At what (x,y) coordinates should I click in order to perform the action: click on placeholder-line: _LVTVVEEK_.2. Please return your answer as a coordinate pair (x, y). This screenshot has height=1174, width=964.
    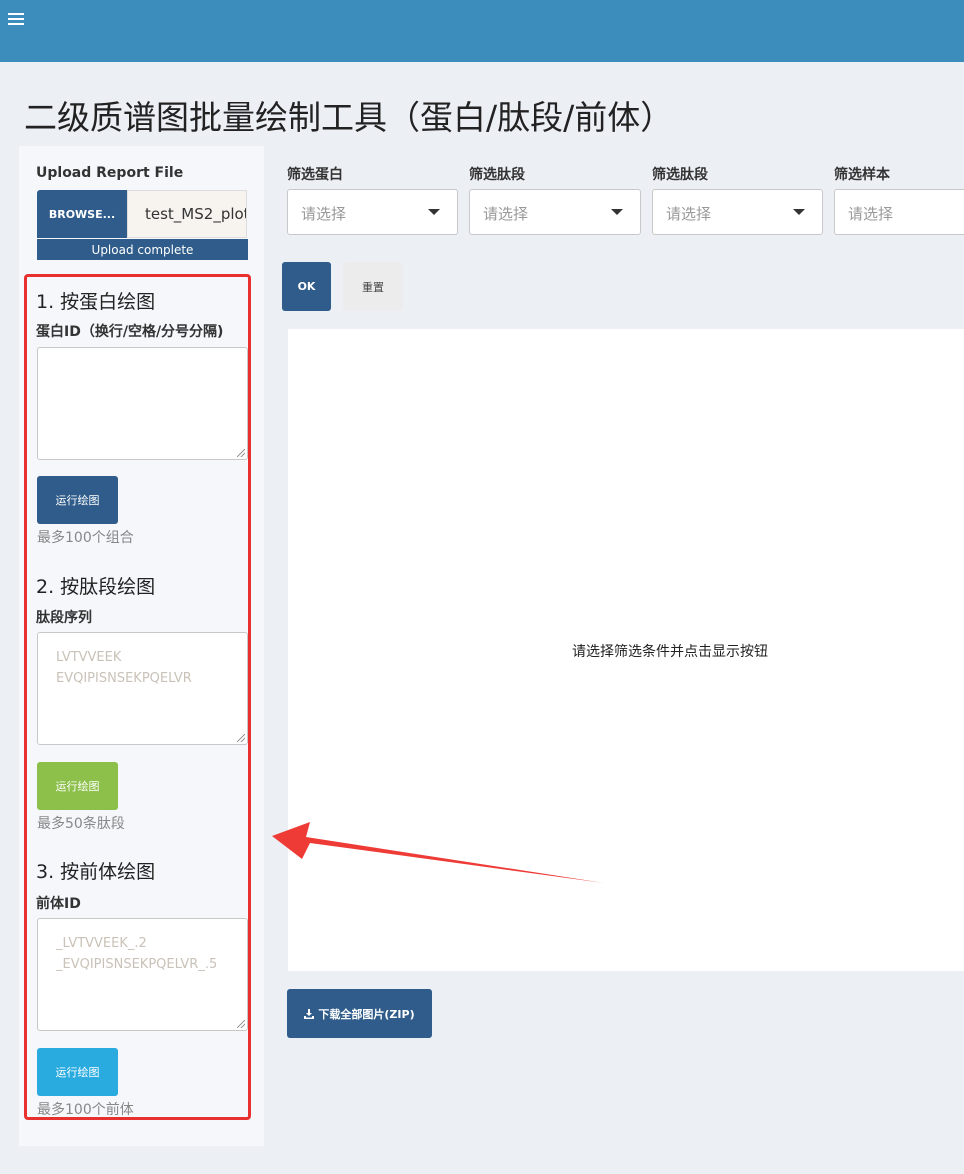
    Looking at the image, I should click on (101, 943).